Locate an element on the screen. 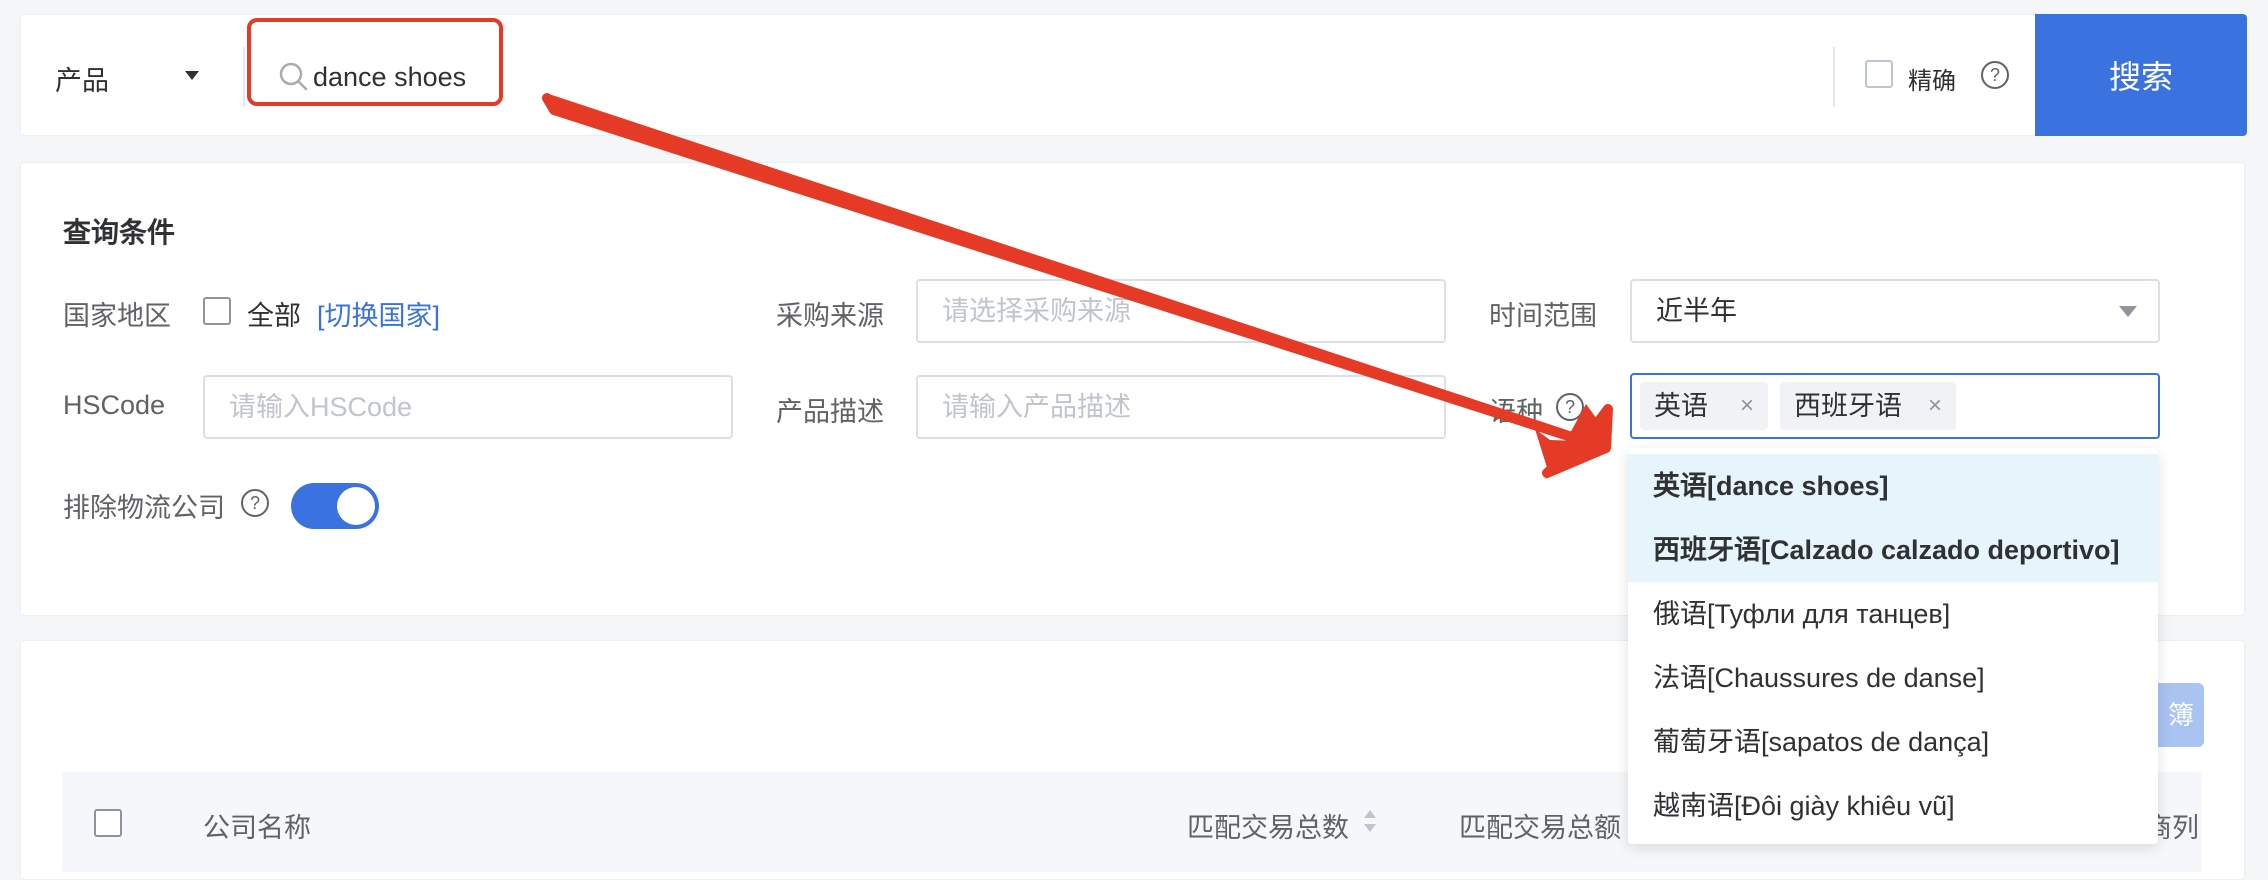 This screenshot has width=2268, height=880. exclude-logistics-label: 排除物流公司 is located at coordinates (144, 508).